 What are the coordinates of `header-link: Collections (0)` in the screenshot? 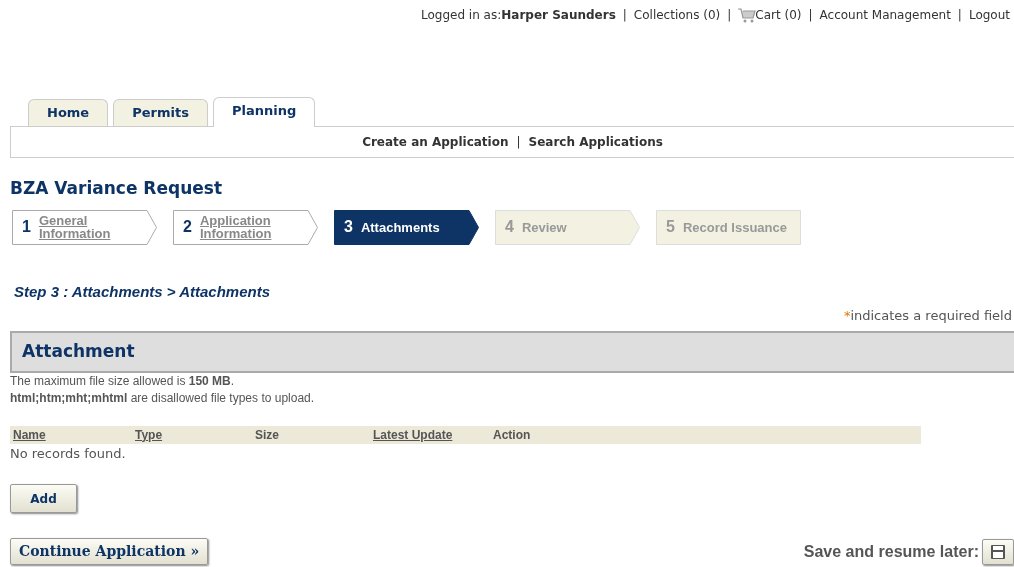 It's located at (677, 15).